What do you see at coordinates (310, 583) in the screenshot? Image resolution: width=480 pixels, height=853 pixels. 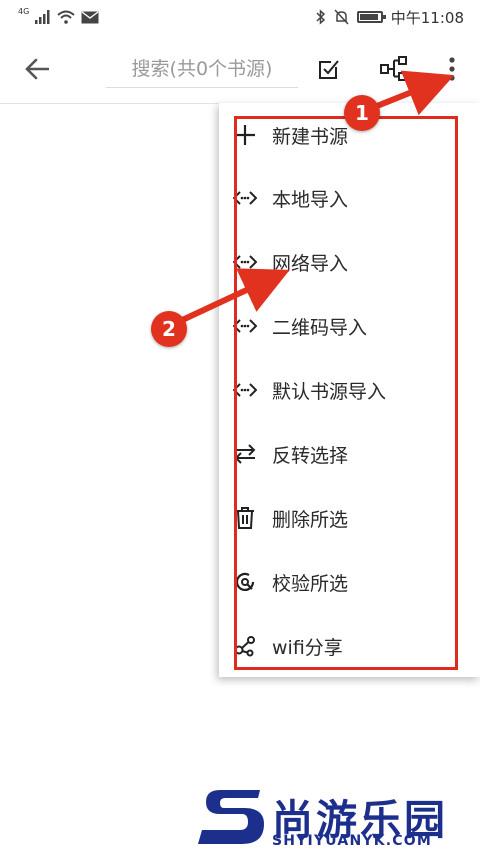 I see `menu-item-label: 校验所选` at bounding box center [310, 583].